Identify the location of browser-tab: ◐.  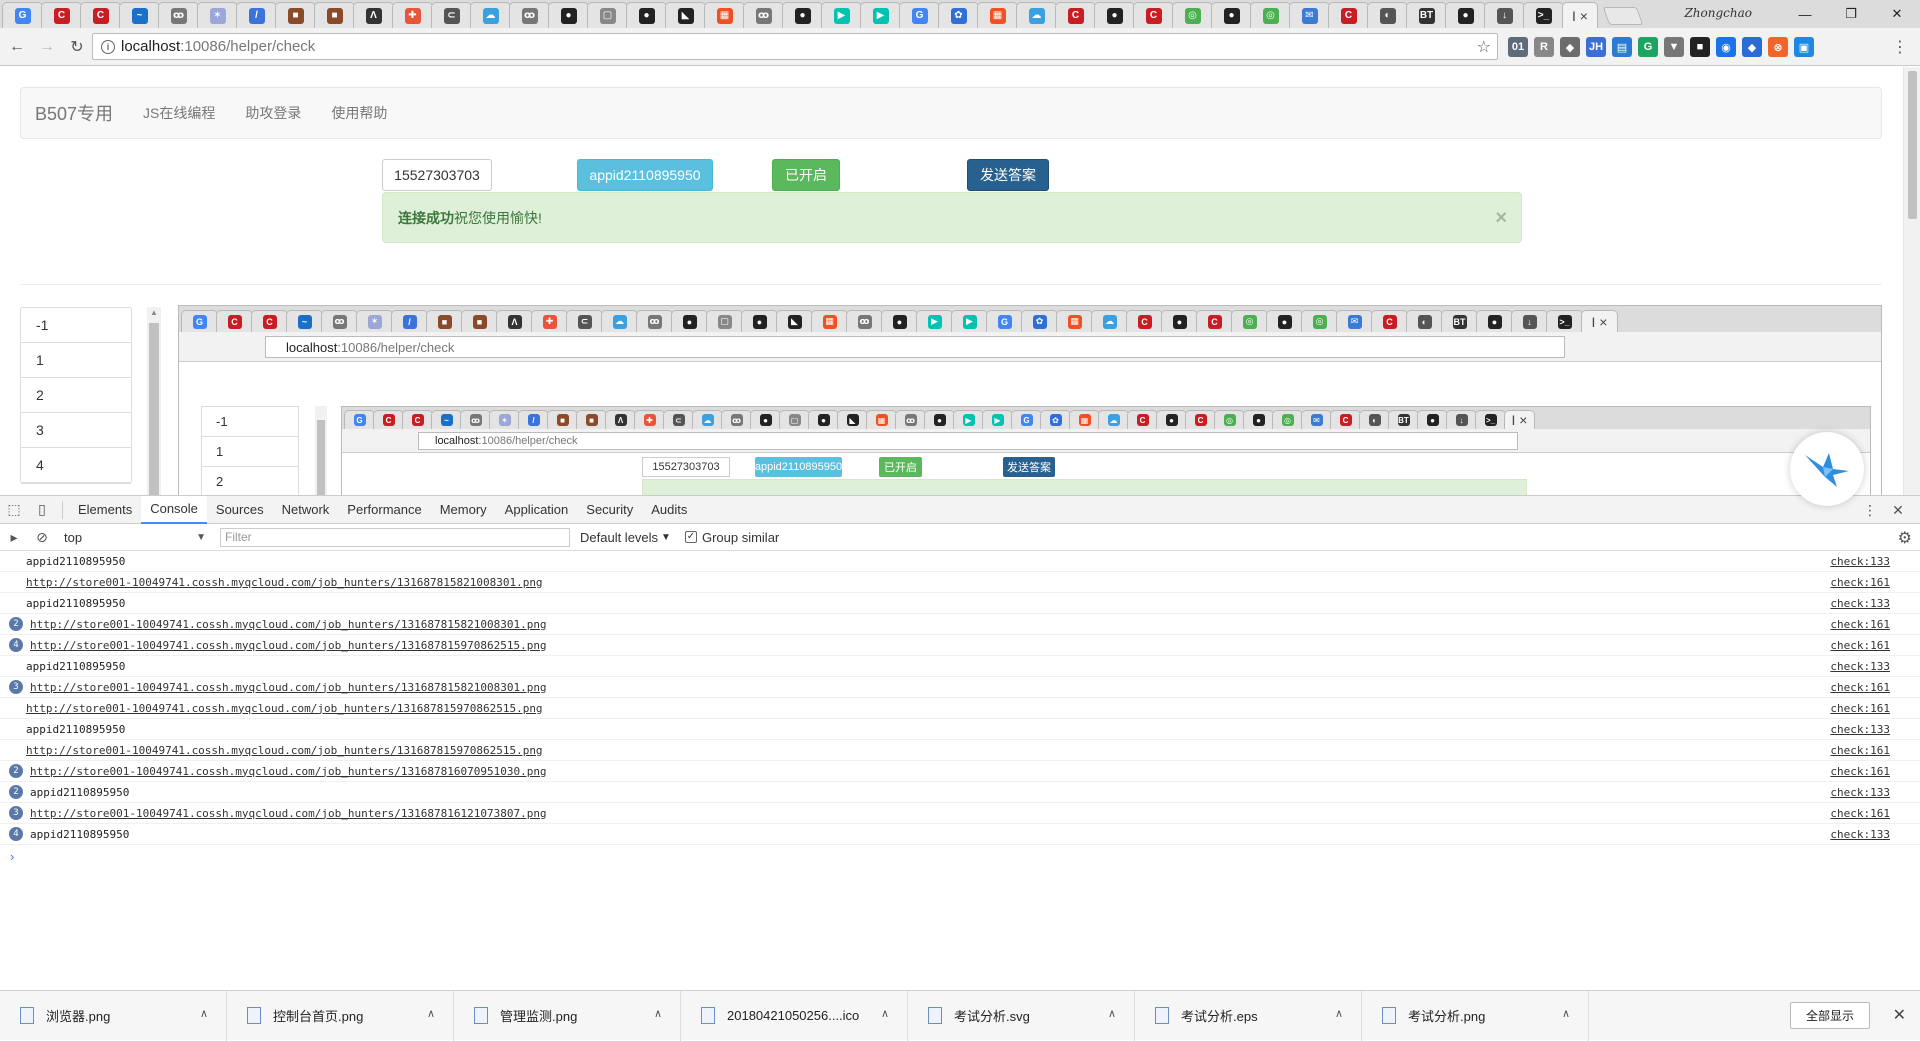
(1387, 15).